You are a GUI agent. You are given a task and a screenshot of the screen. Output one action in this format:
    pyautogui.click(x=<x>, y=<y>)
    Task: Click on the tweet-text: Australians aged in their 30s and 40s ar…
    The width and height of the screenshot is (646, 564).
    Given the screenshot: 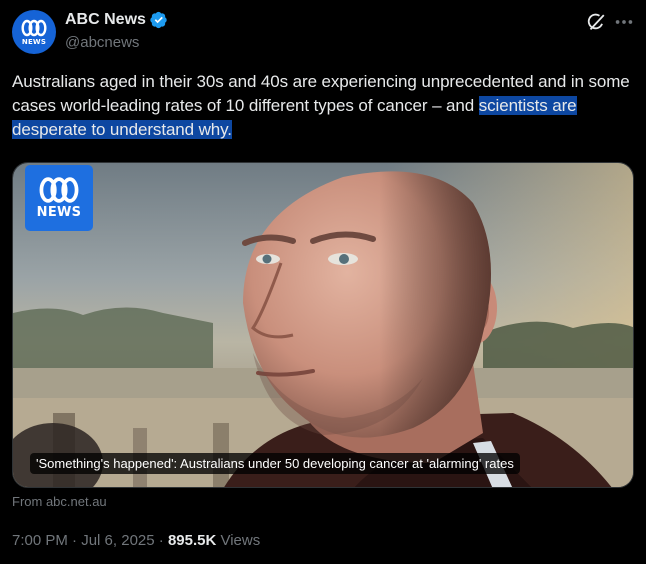 What is the action you would take?
    pyautogui.click(x=323, y=106)
    